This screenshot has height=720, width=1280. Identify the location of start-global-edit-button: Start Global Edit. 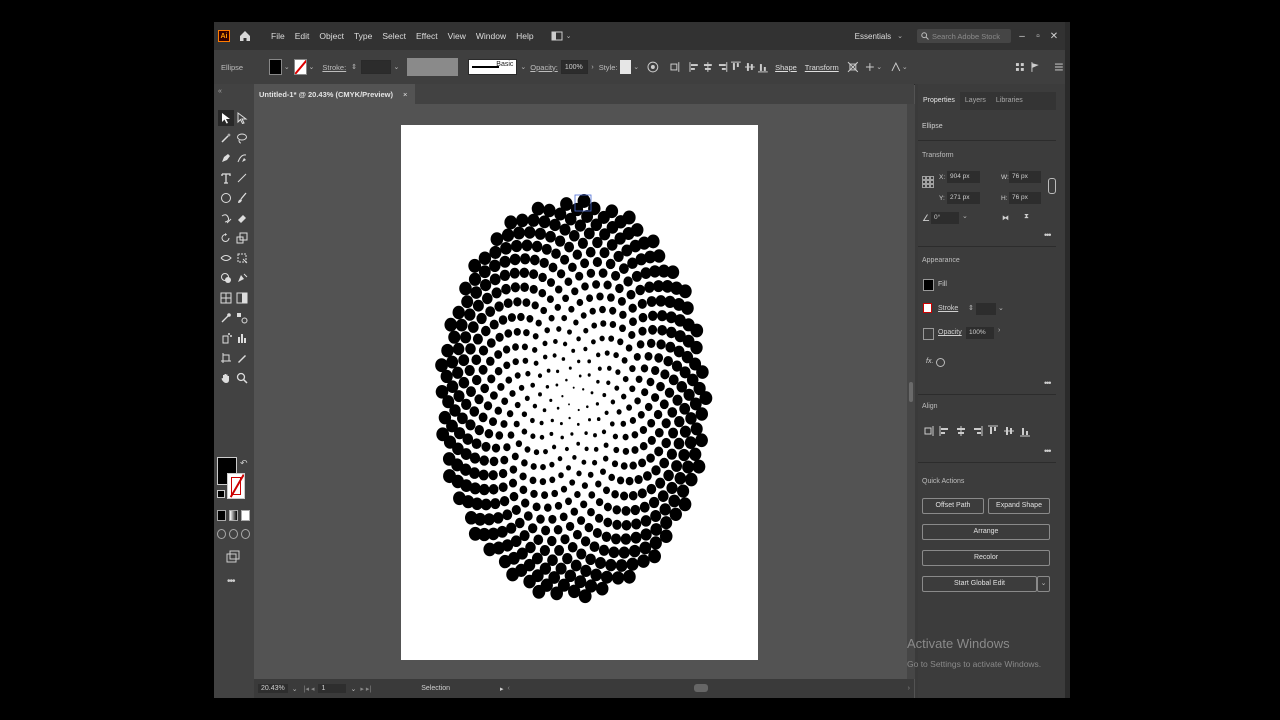
(979, 584).